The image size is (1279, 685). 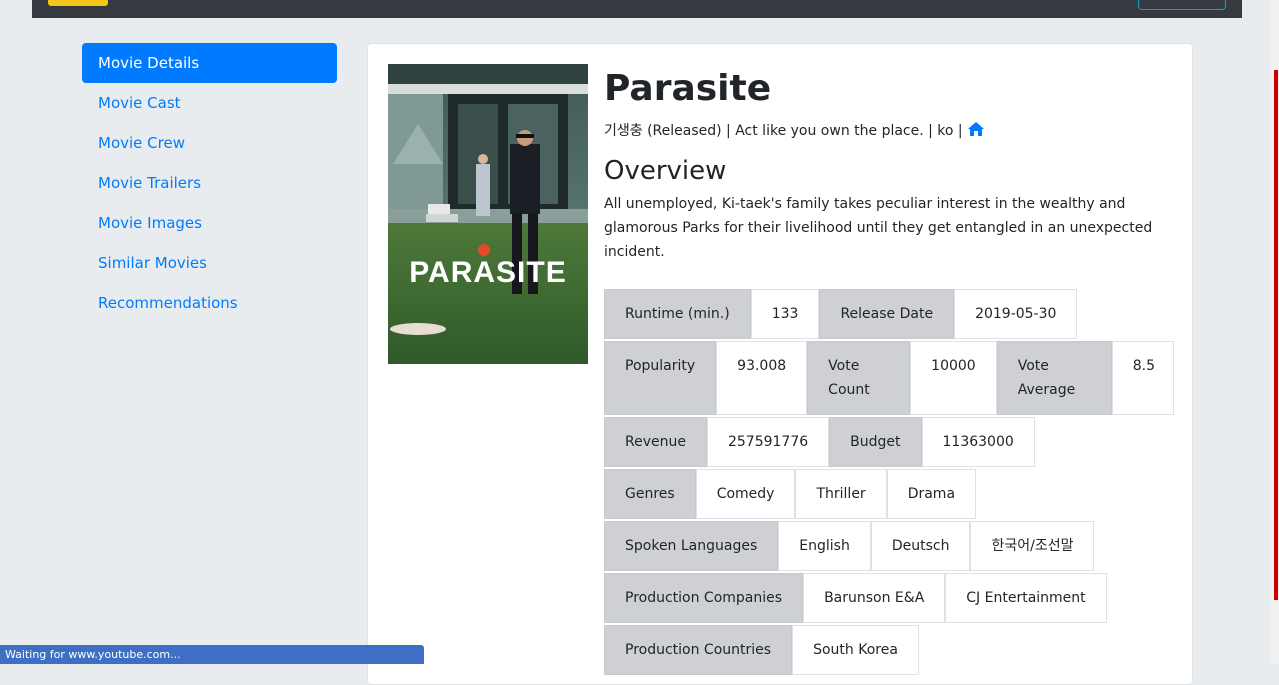 What do you see at coordinates (762, 378) in the screenshot?
I see `popularity-value: 93.008` at bounding box center [762, 378].